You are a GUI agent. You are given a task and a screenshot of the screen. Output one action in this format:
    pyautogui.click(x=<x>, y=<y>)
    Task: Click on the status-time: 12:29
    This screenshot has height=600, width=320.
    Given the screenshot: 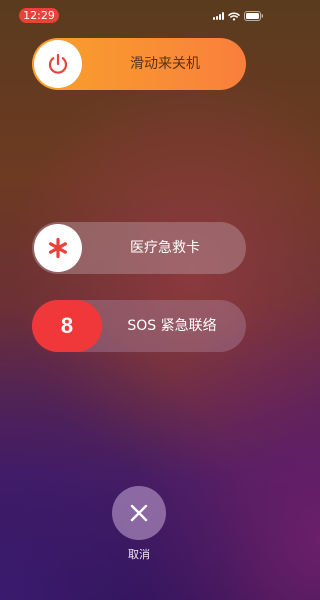 What is the action you would take?
    pyautogui.click(x=39, y=15)
    